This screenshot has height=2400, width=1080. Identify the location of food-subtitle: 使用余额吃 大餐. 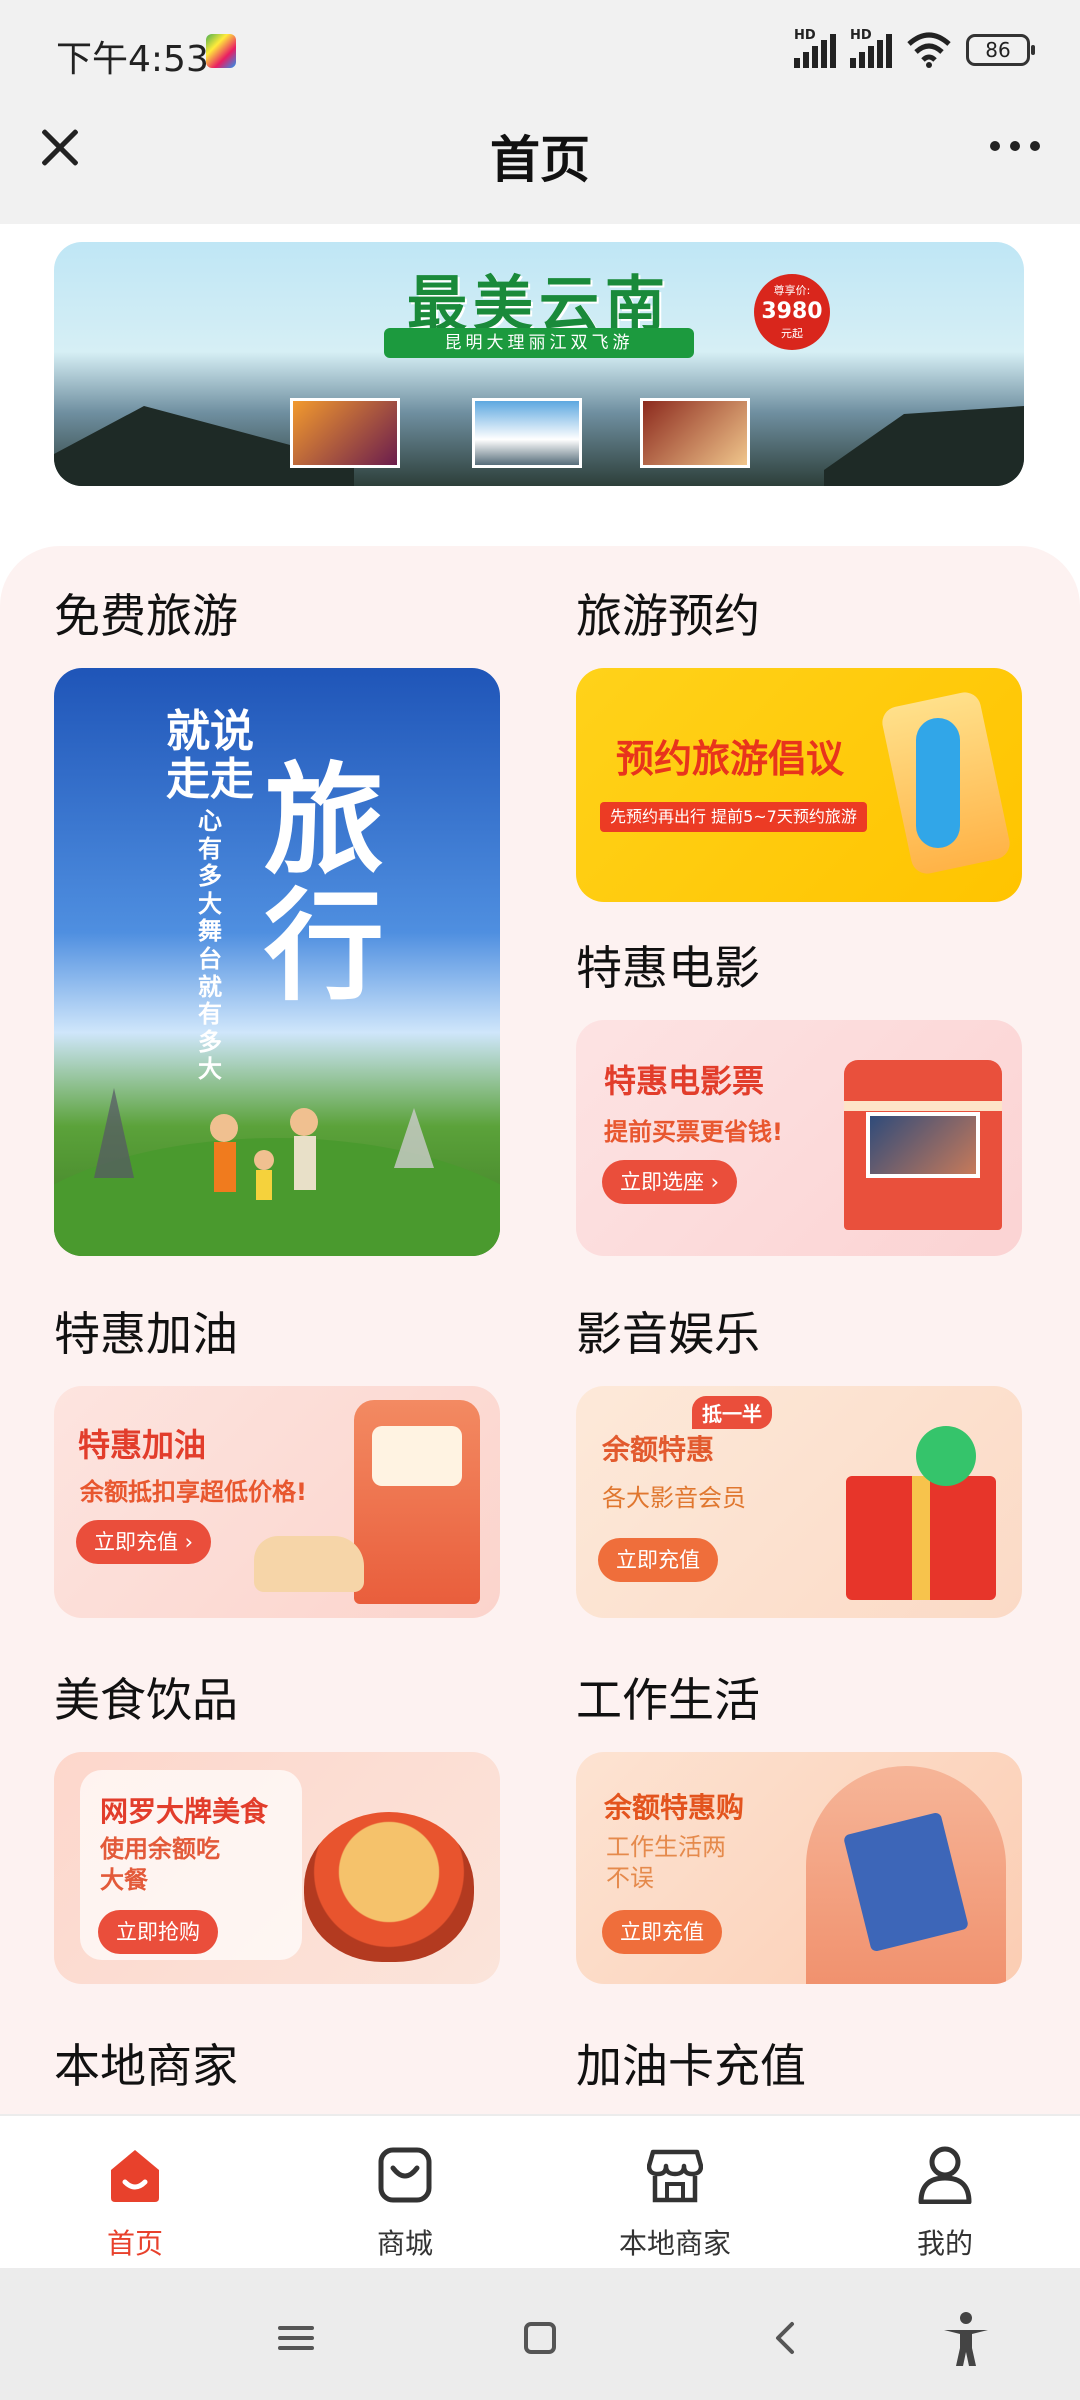
(160, 1865).